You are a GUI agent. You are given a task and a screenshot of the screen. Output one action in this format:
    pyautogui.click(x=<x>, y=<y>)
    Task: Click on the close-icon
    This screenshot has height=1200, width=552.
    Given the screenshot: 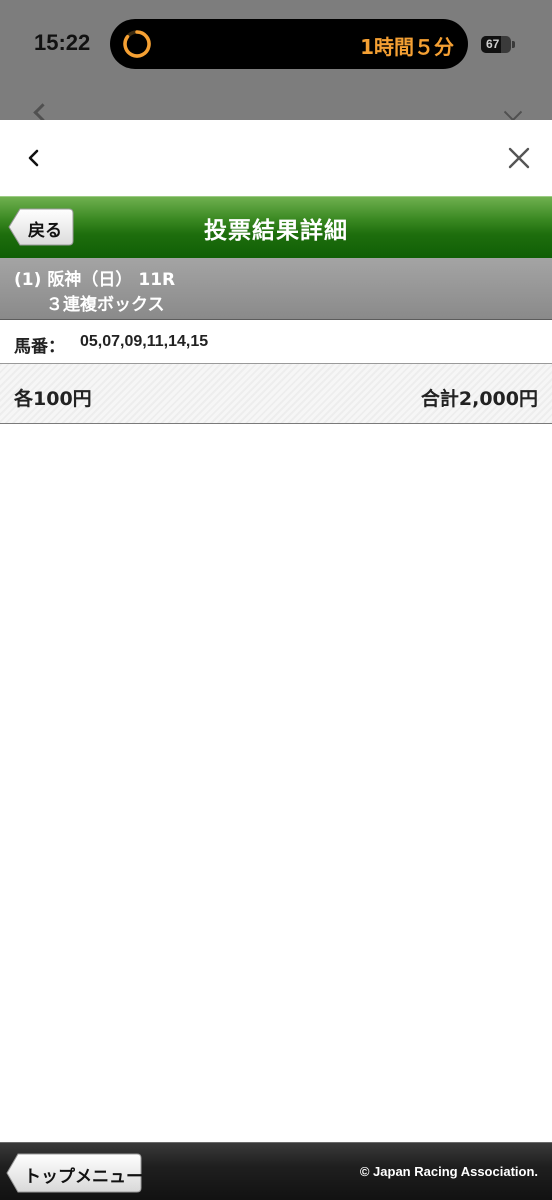 What is the action you would take?
    pyautogui.click(x=519, y=158)
    